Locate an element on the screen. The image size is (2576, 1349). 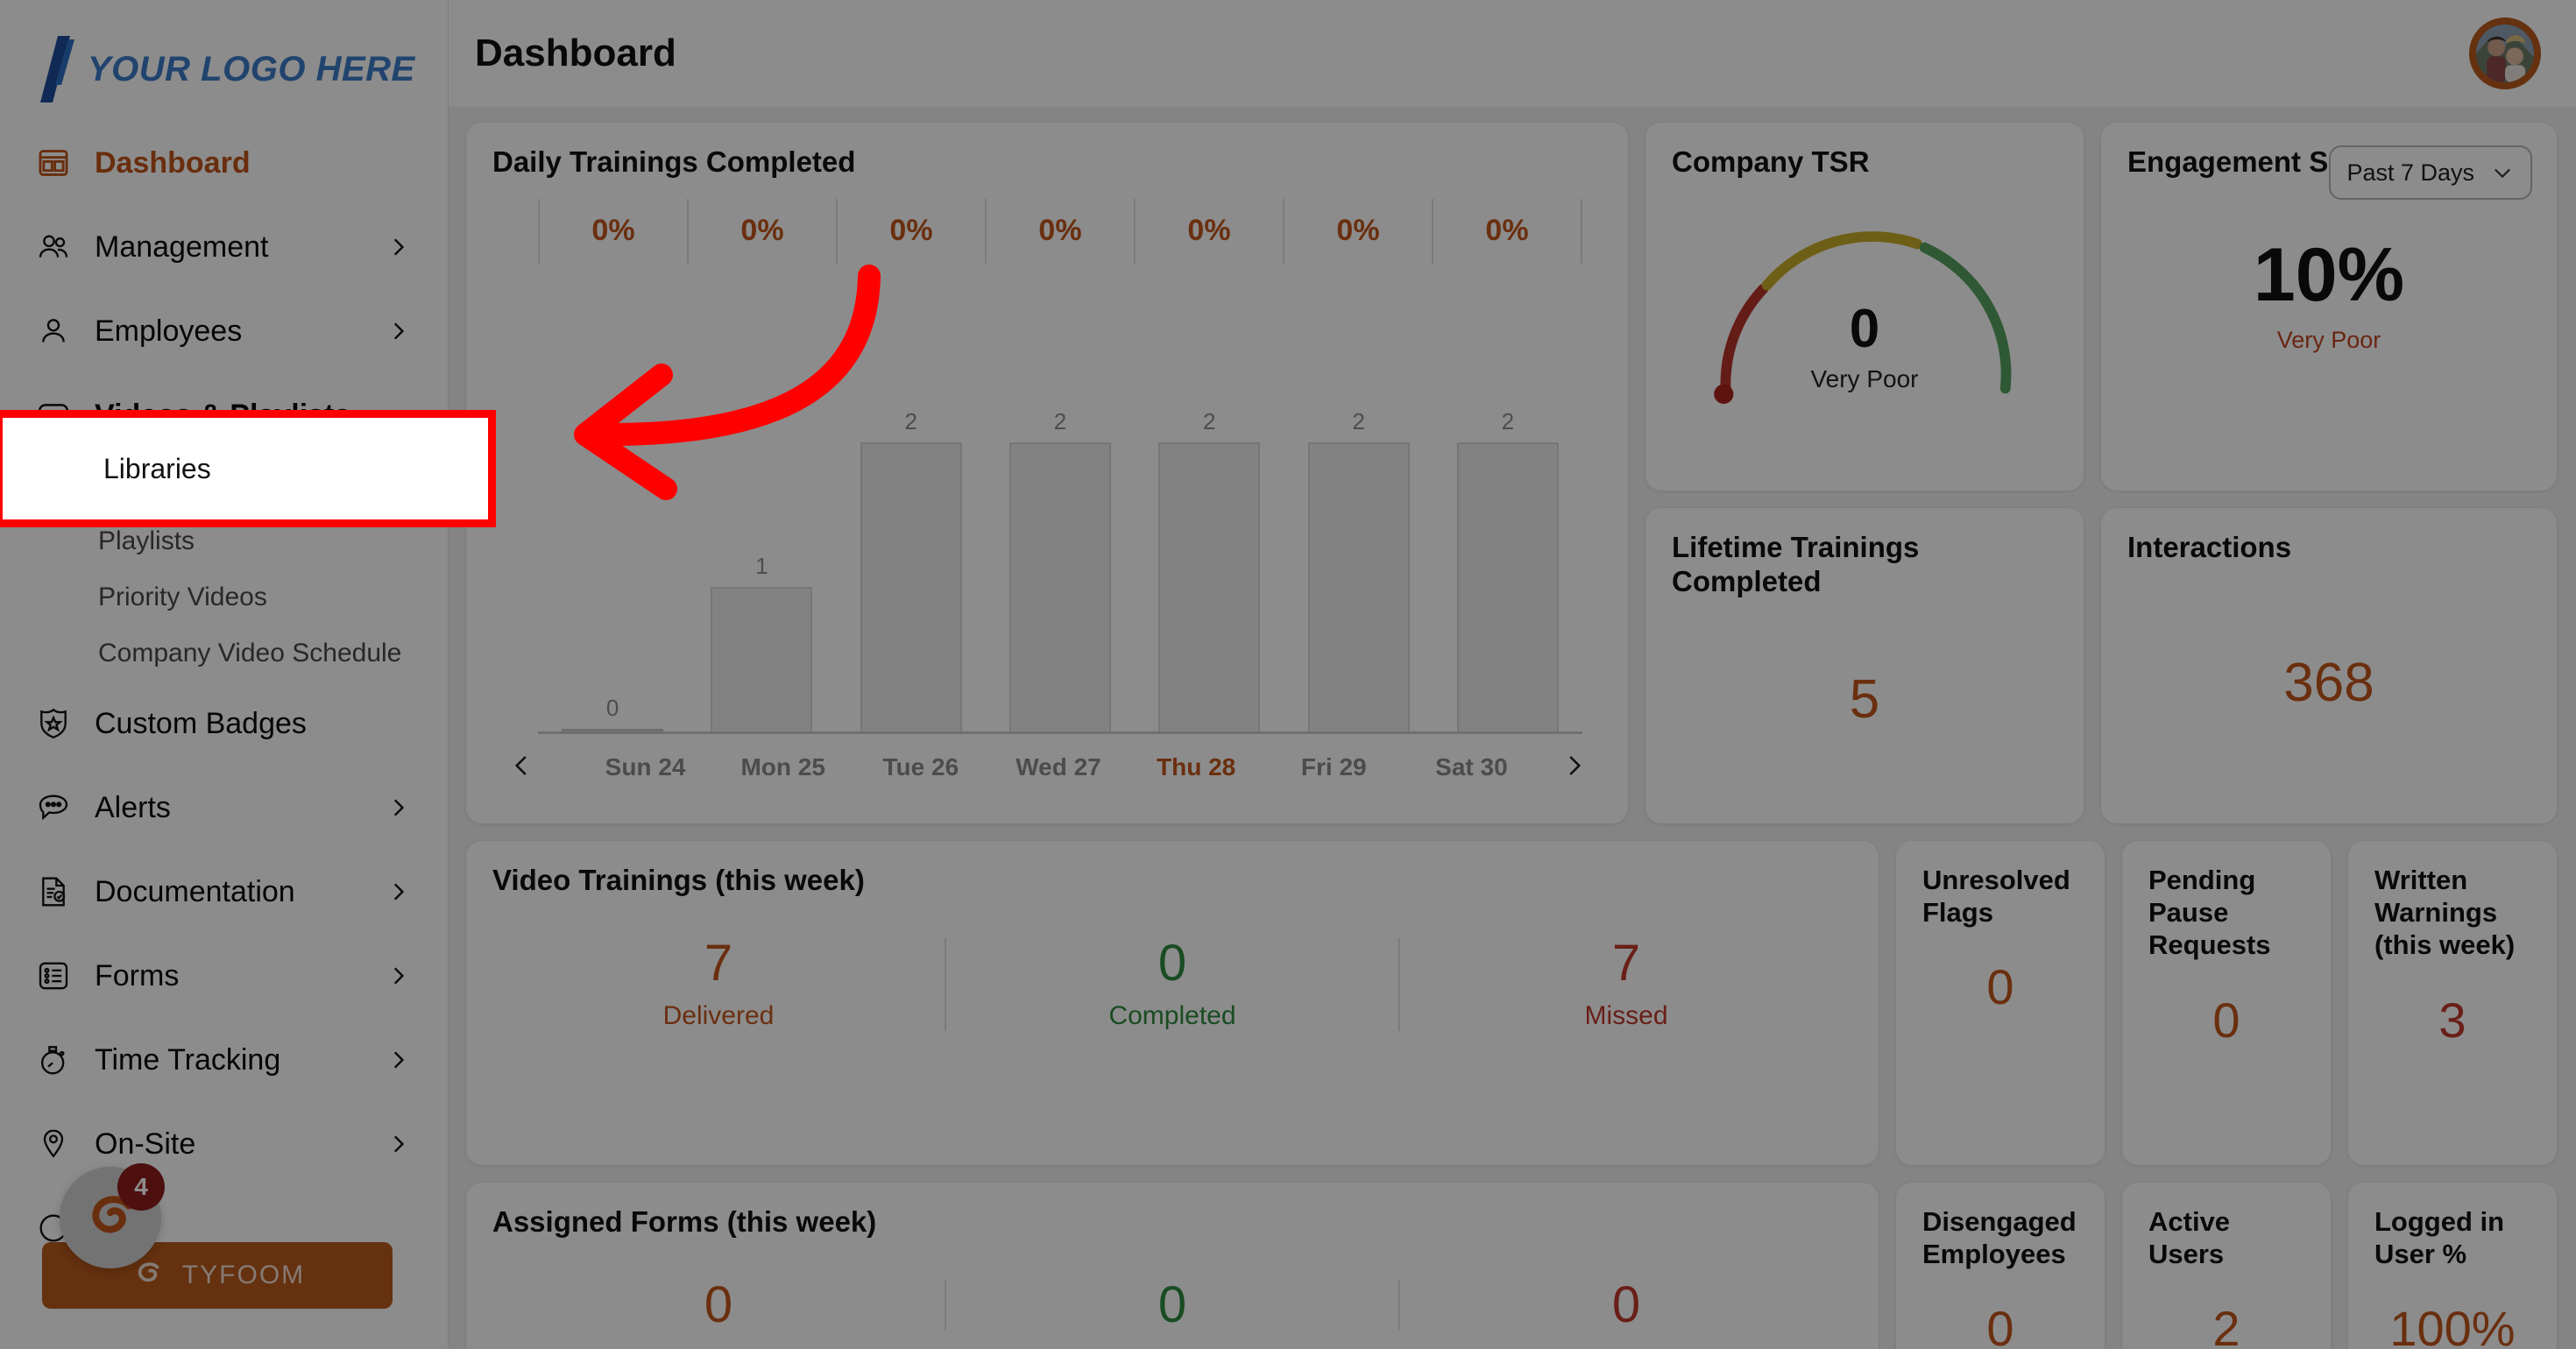
bar-value-label: 1 is located at coordinates (761, 566).